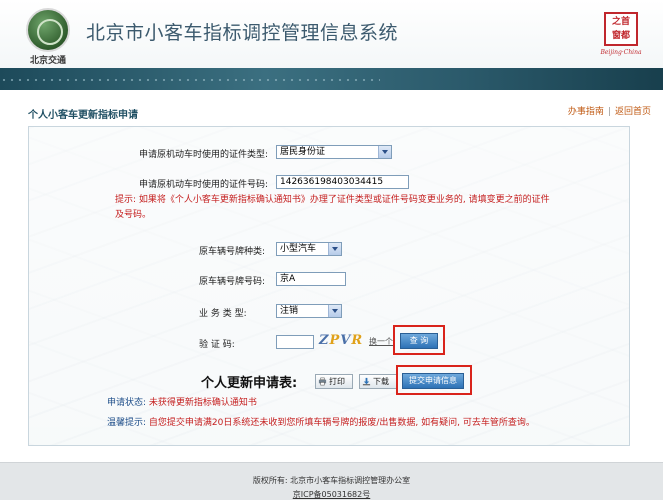 The height and width of the screenshot is (500, 663). I want to click on seal-subtitle: Beijing·China, so click(621, 52).